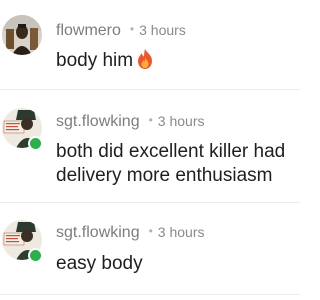 This screenshot has width=320, height=300. I want to click on comment-meta: flowmero • 3 hours, so click(121, 31).